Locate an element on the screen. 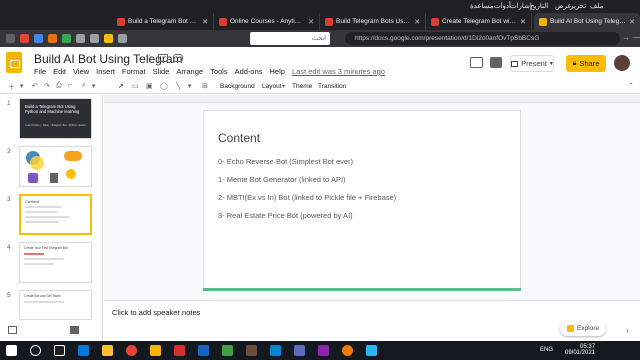 This screenshot has width=640, height=360. menu-format: Format is located at coordinates (134, 72).